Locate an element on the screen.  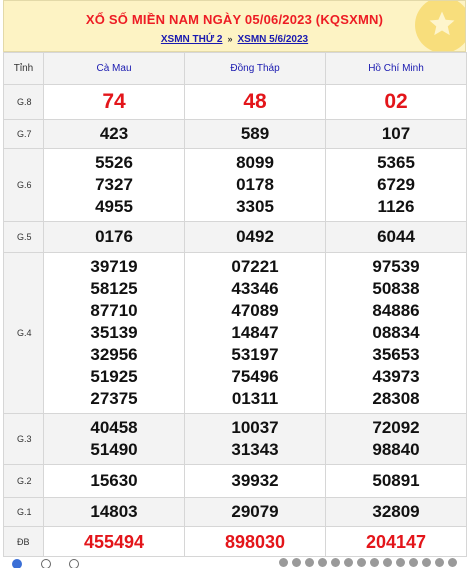
result-number: 47089 is located at coordinates (255, 310).